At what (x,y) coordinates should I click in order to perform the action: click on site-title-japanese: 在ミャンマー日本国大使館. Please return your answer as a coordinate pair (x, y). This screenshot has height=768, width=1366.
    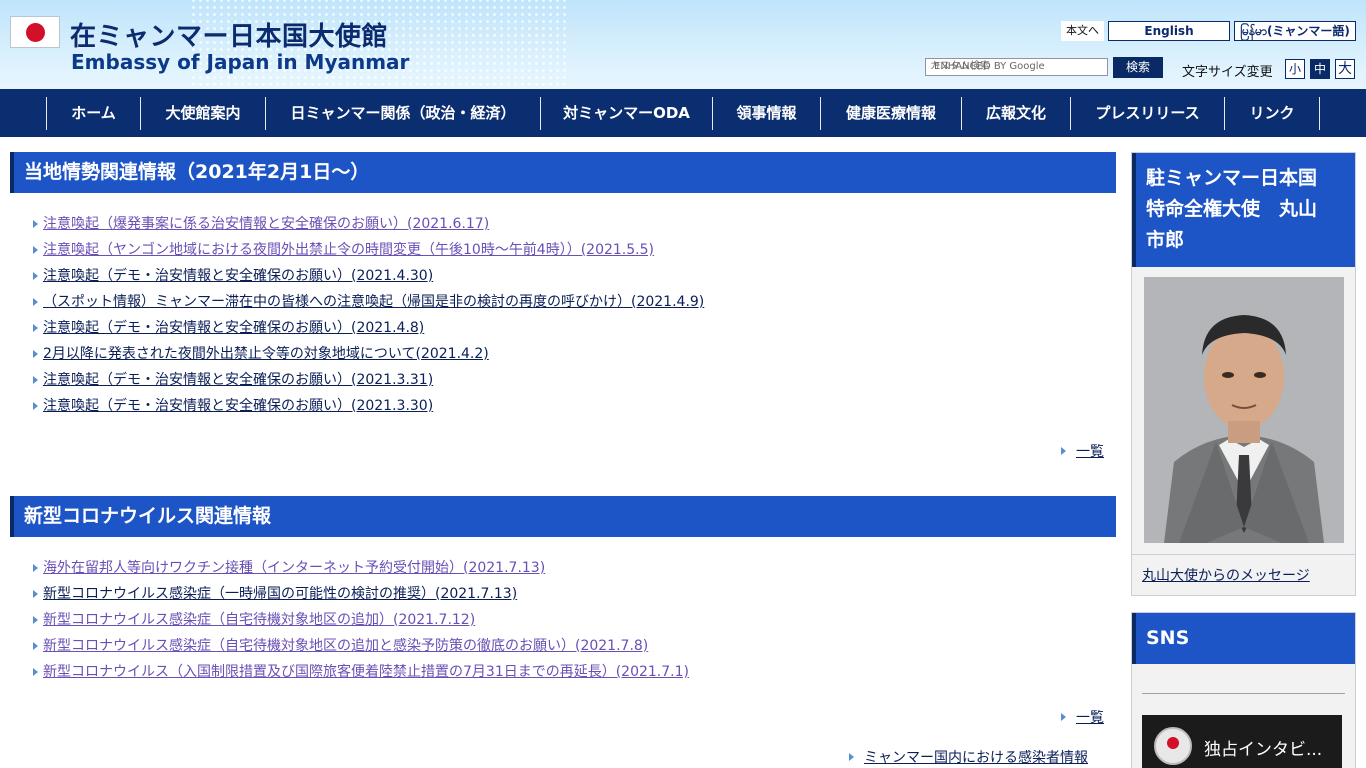
    Looking at the image, I should click on (229, 34).